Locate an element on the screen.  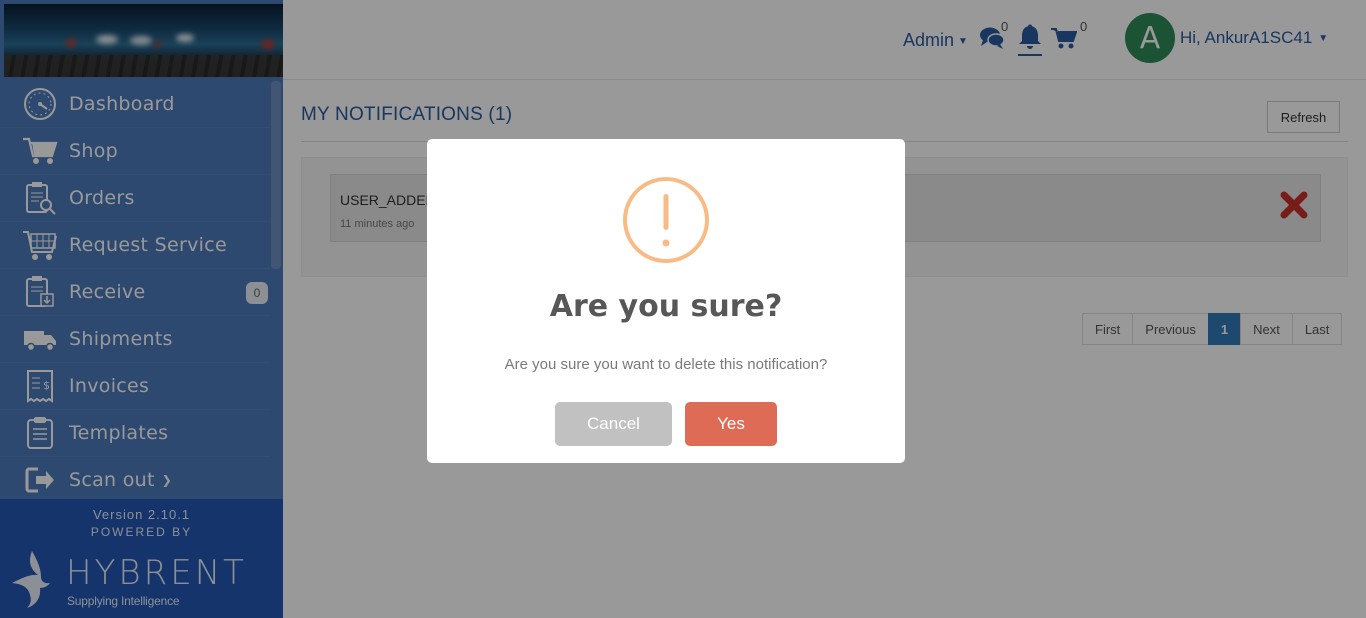
dialog-title: Are you sure? is located at coordinates (666, 306).